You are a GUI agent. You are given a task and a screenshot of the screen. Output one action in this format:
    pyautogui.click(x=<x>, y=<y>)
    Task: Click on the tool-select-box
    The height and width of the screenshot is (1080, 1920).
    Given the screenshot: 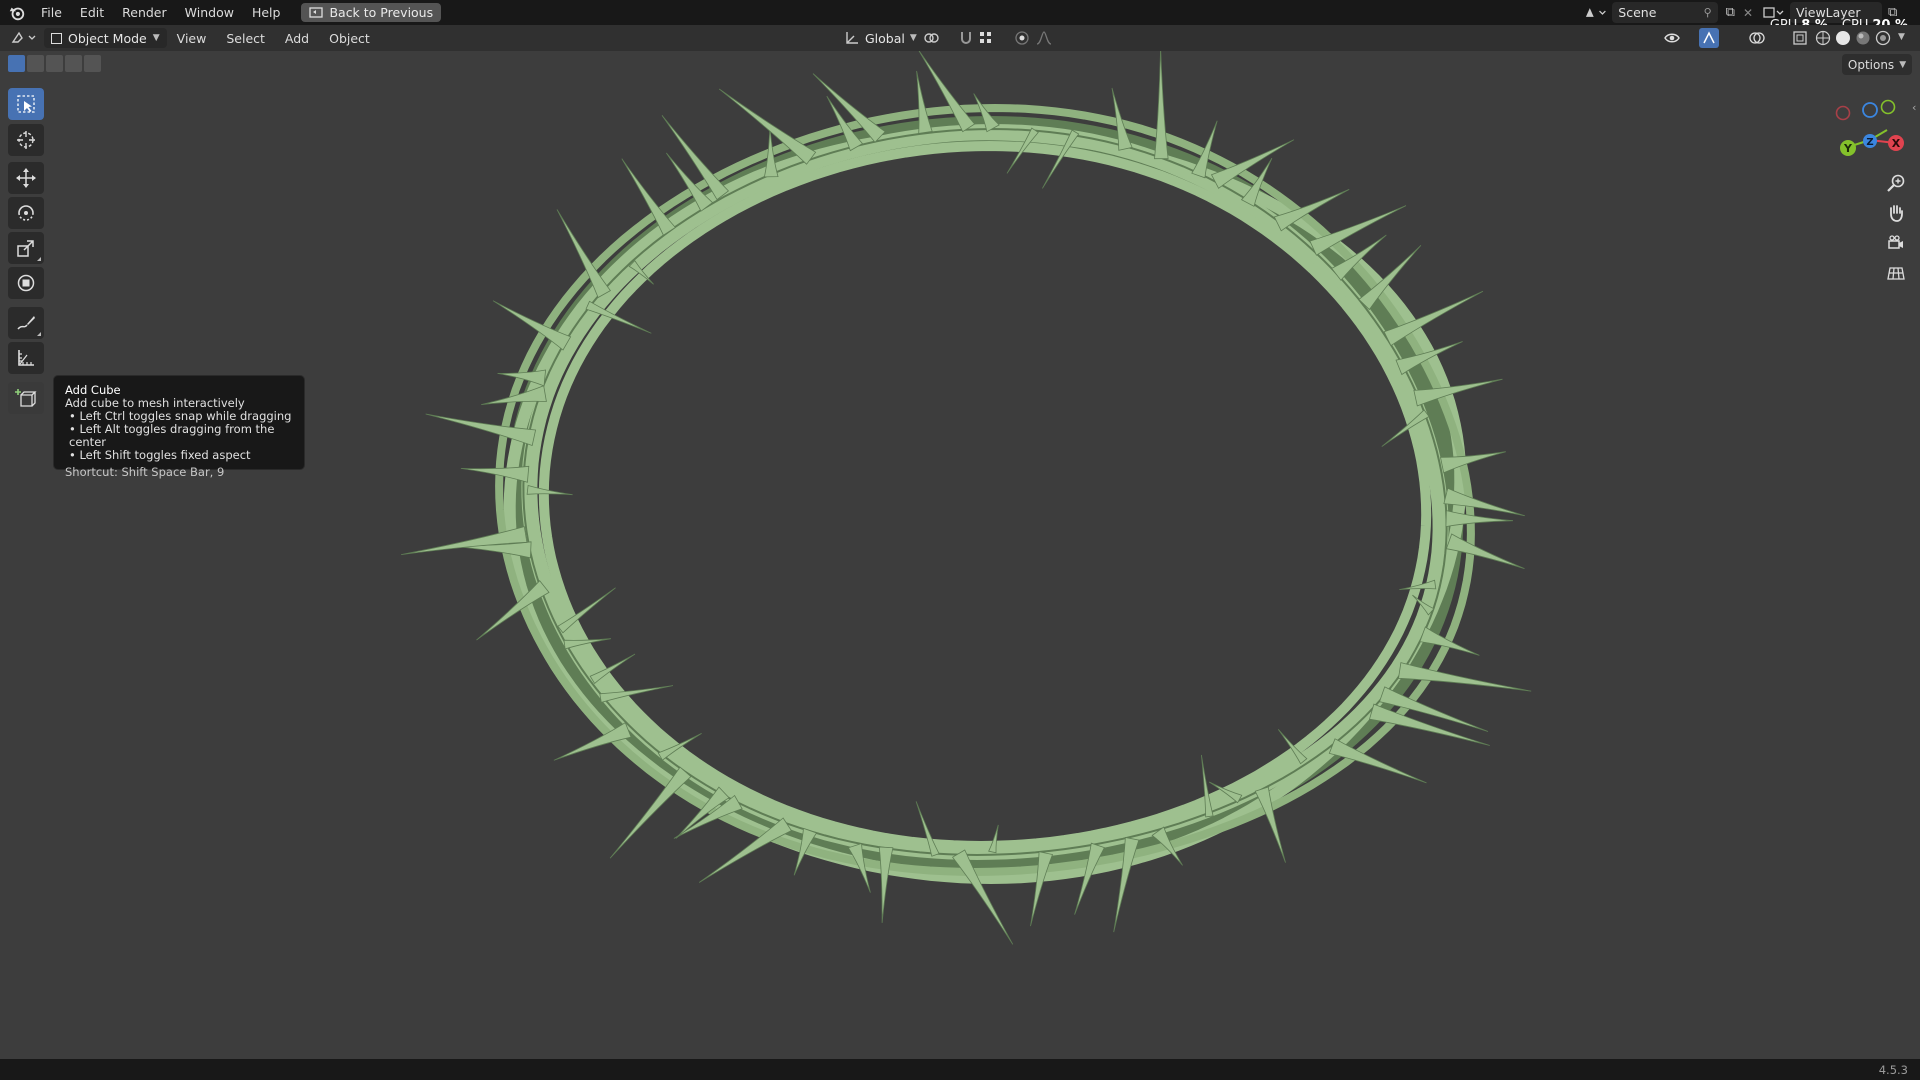 What is the action you would take?
    pyautogui.click(x=26, y=104)
    